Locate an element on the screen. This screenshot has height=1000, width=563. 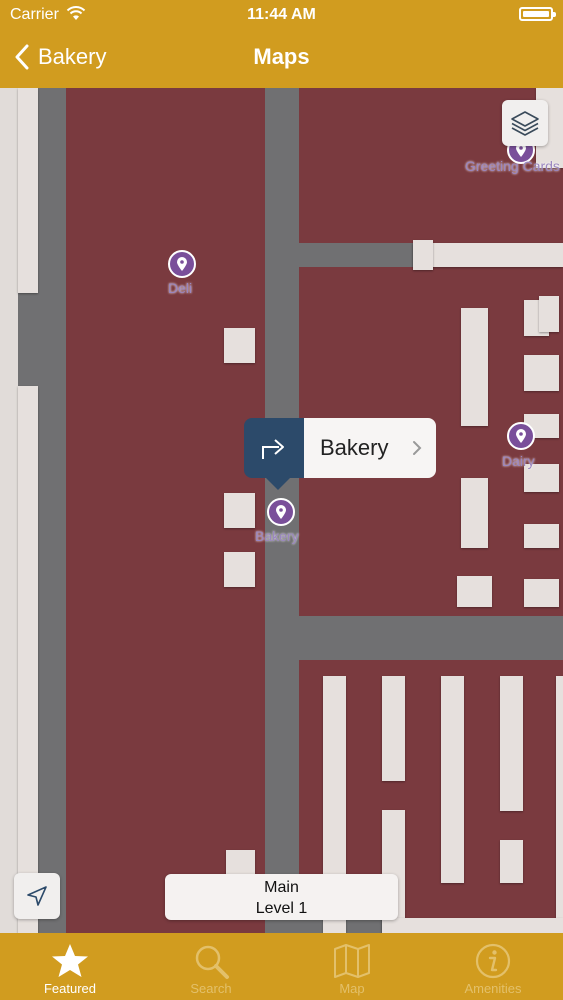
info-icon is located at coordinates (493, 961).